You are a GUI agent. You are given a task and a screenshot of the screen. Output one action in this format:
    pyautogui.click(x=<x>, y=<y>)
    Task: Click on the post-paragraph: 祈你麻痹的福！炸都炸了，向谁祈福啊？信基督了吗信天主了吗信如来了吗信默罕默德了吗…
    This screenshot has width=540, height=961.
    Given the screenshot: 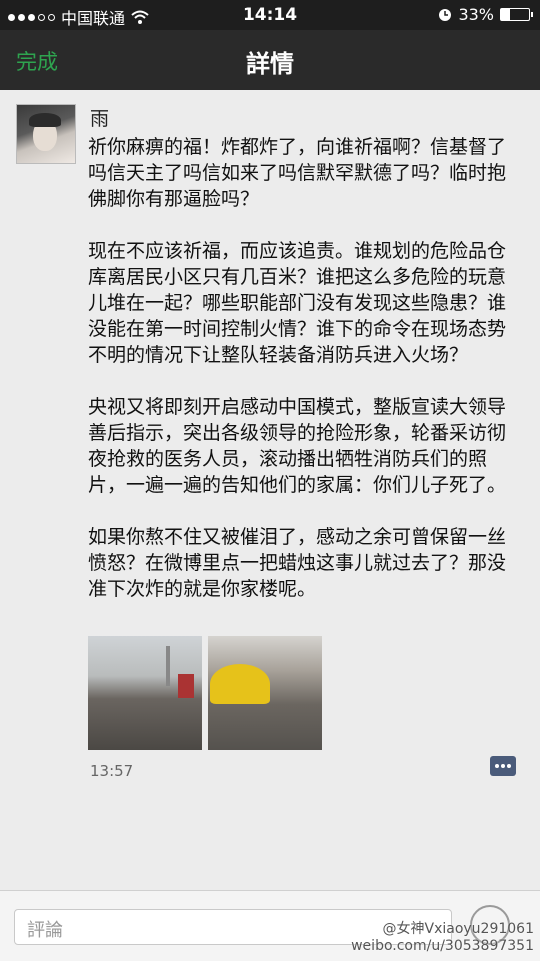 What is the action you would take?
    pyautogui.click(x=297, y=173)
    